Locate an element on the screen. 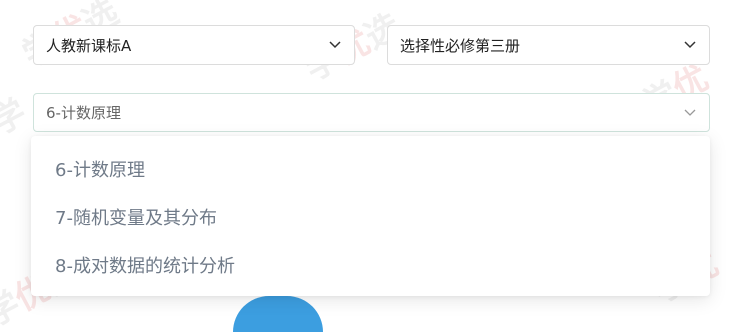  submit-button is located at coordinates (278, 314).